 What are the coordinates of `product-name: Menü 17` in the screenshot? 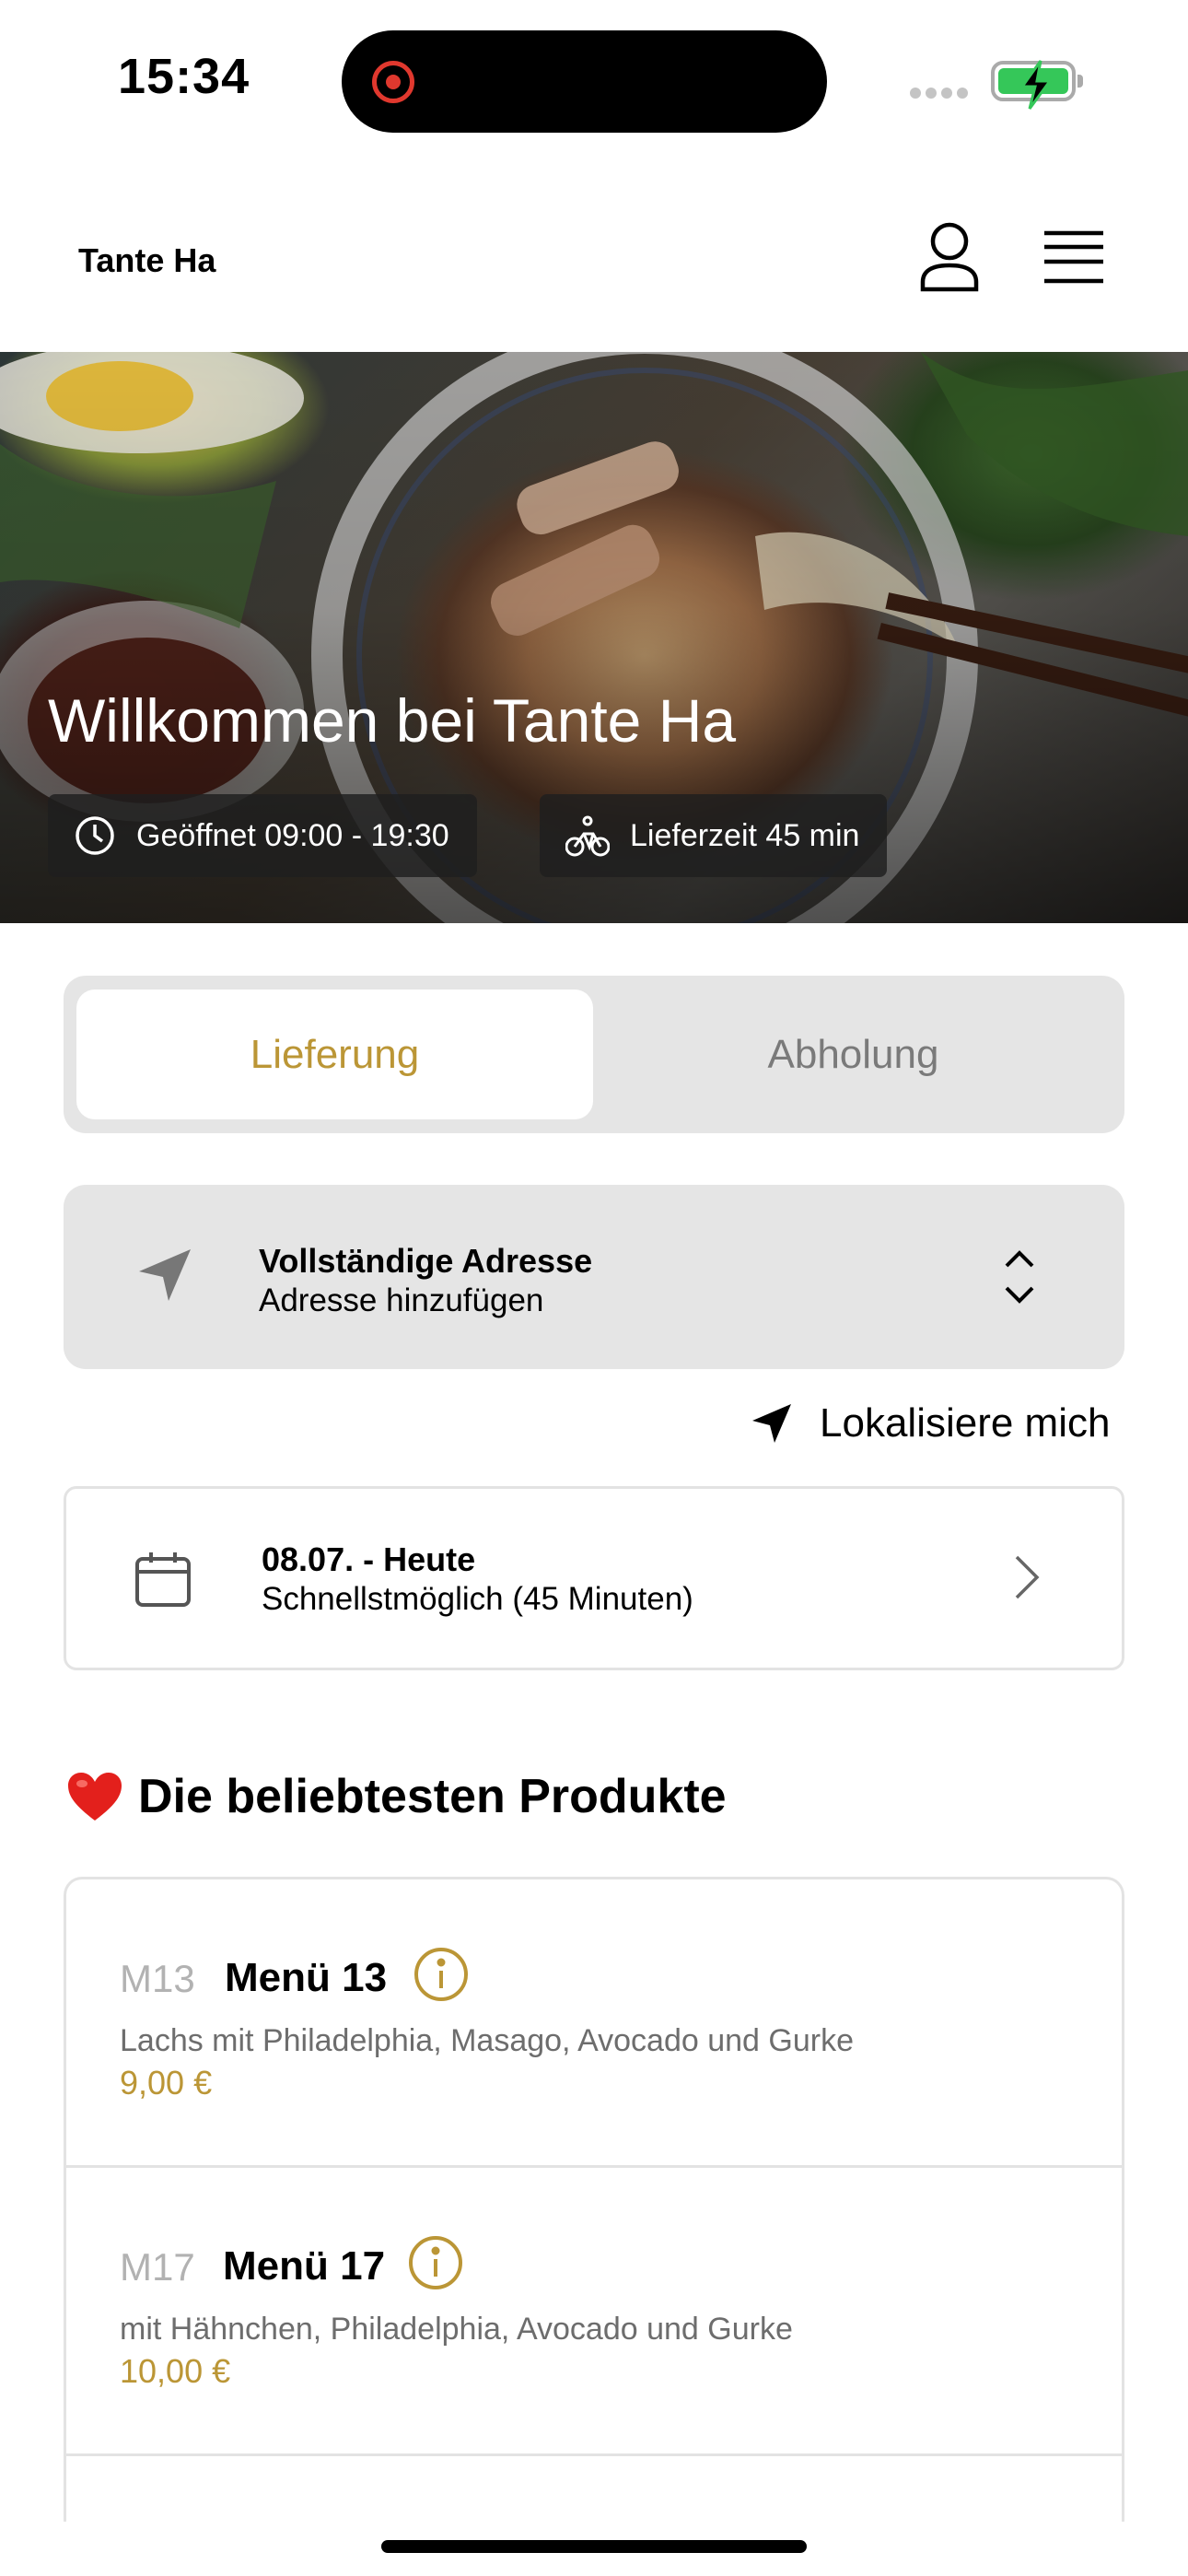 It's located at (304, 2266).